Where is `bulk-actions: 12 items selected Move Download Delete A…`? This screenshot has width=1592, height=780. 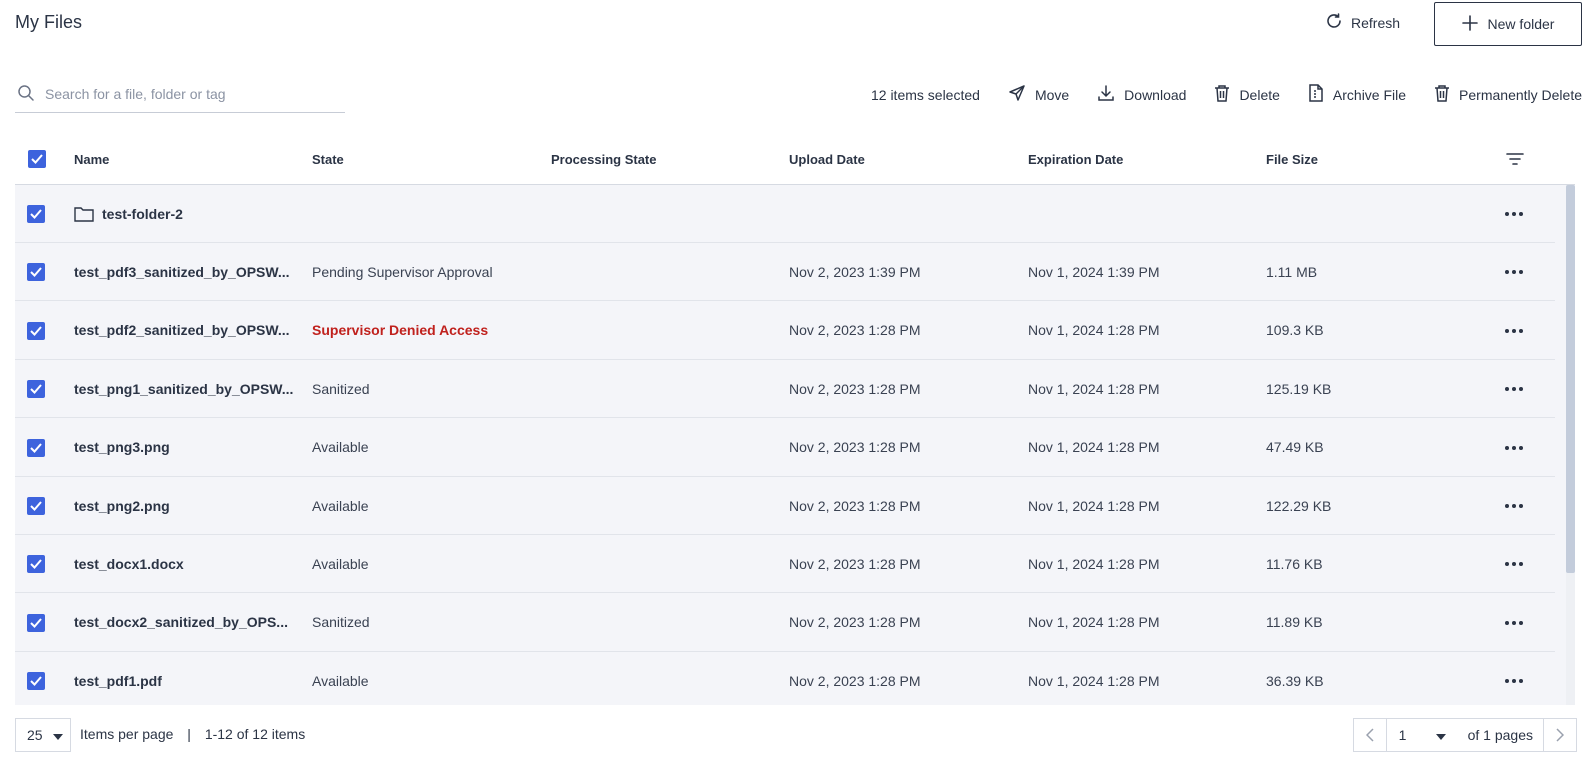
bulk-actions: 12 items selected Move Download Delete A… is located at coordinates (1226, 94).